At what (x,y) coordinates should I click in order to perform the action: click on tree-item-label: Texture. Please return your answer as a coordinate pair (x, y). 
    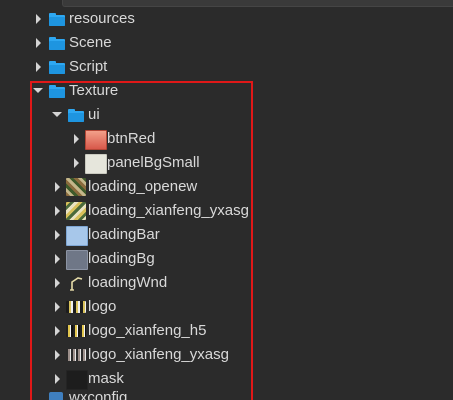
    Looking at the image, I should click on (94, 90).